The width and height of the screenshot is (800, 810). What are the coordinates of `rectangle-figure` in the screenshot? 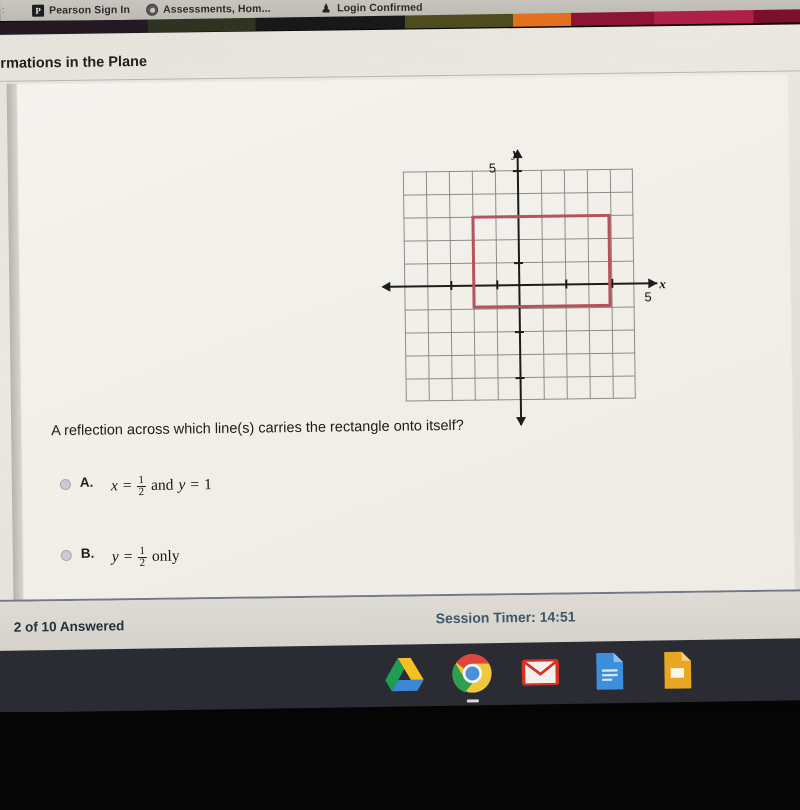 It's located at (541, 261).